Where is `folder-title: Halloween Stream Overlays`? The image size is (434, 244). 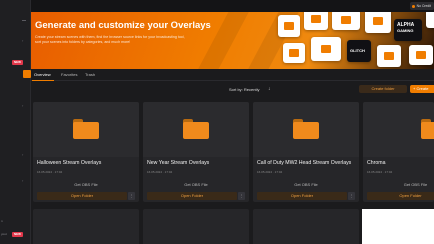
folder-title: Halloween Stream Overlays is located at coordinates (69, 163).